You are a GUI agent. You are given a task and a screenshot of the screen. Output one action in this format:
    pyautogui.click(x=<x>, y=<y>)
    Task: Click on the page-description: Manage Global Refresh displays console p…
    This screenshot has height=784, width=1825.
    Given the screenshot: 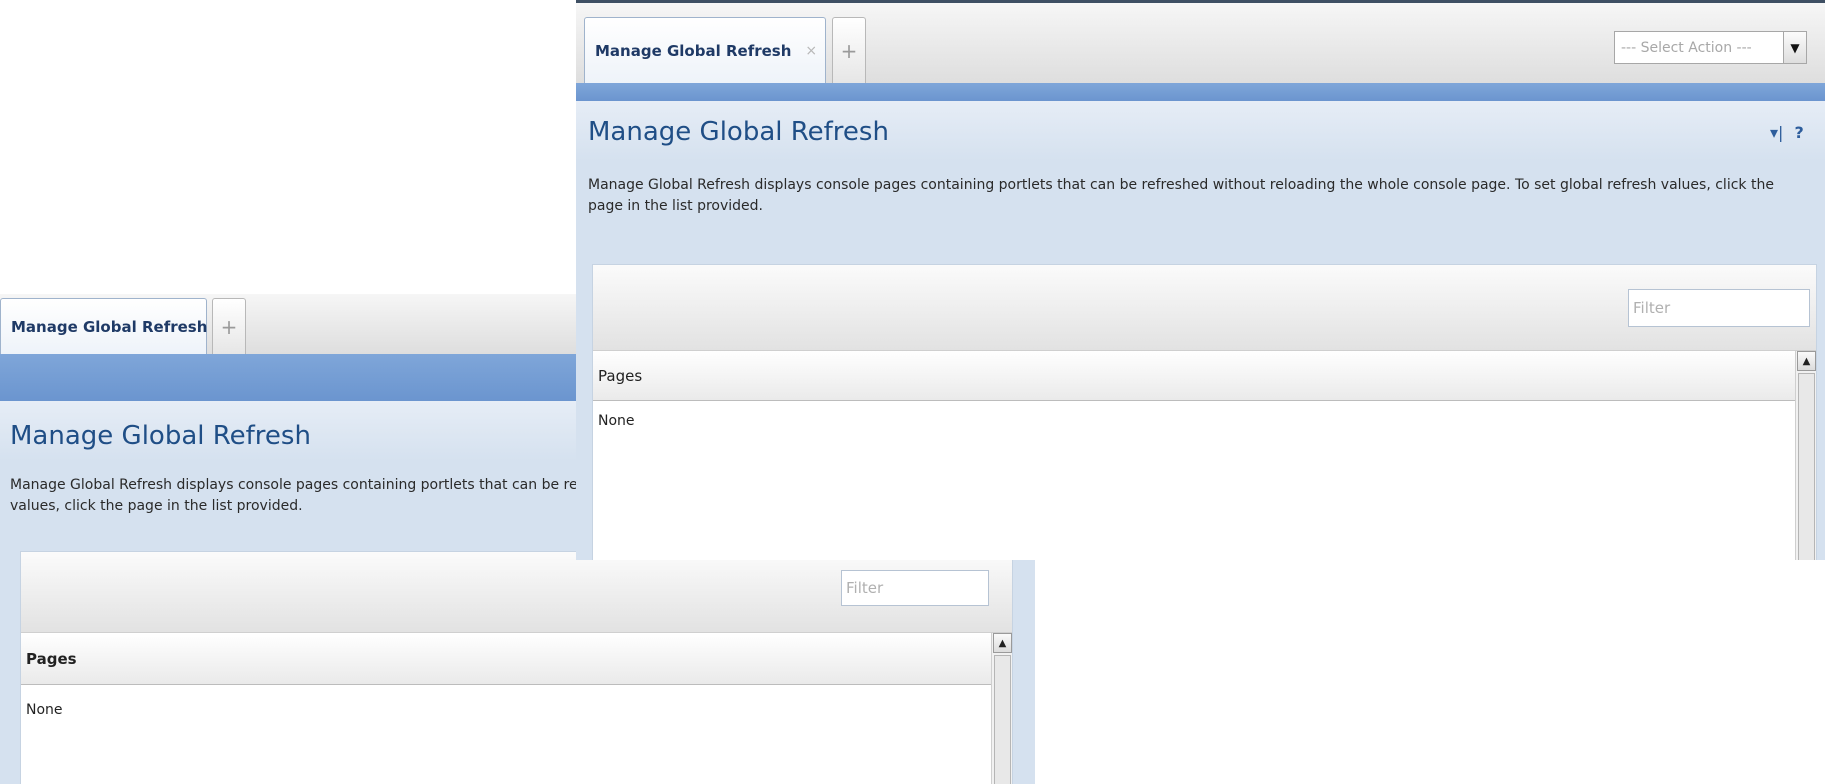 What is the action you would take?
    pyautogui.click(x=1181, y=195)
    